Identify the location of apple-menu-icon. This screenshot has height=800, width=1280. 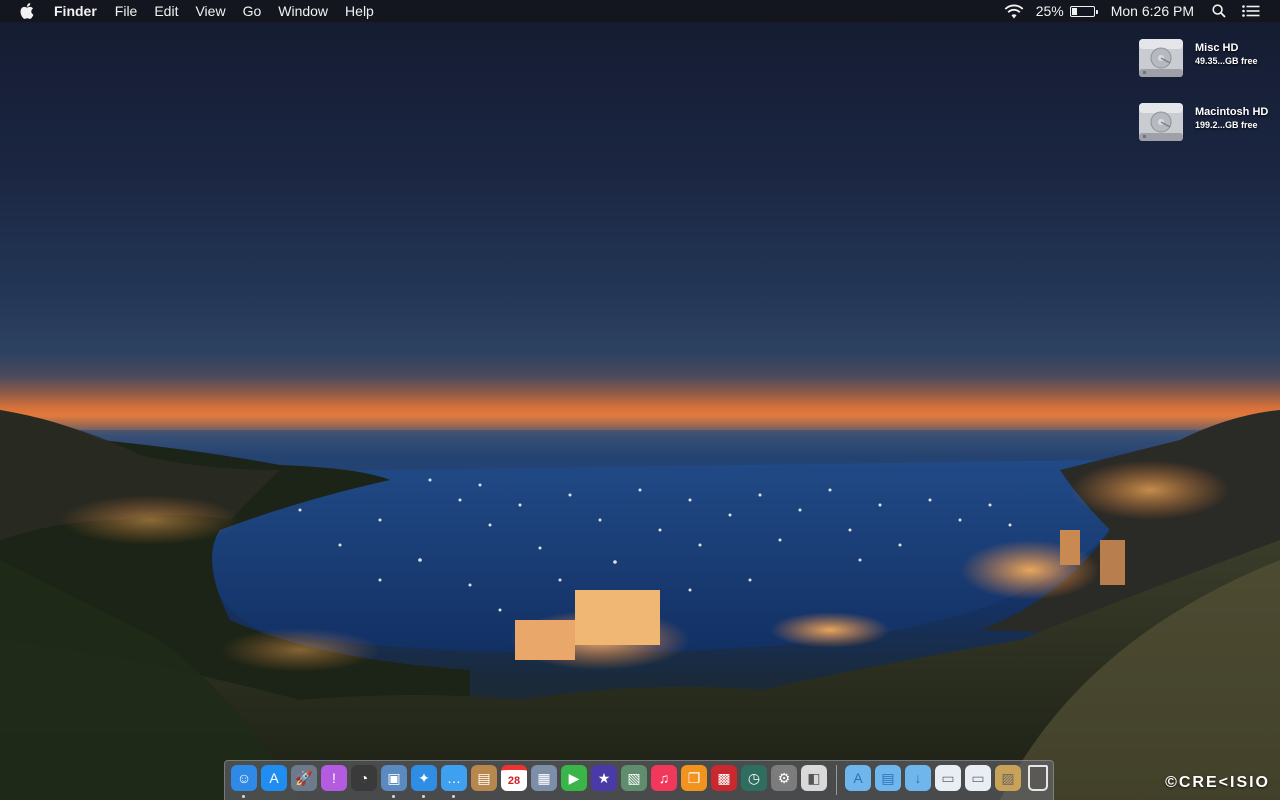
(27, 11).